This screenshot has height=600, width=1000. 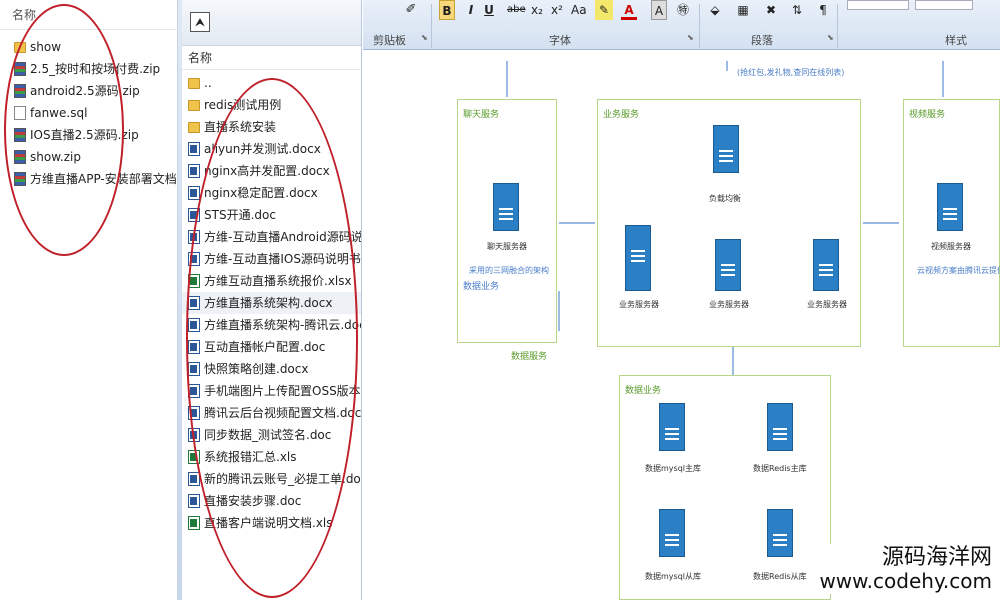 What do you see at coordinates (261, 193) in the screenshot?
I see `file-name: nginx稳定配置.docx` at bounding box center [261, 193].